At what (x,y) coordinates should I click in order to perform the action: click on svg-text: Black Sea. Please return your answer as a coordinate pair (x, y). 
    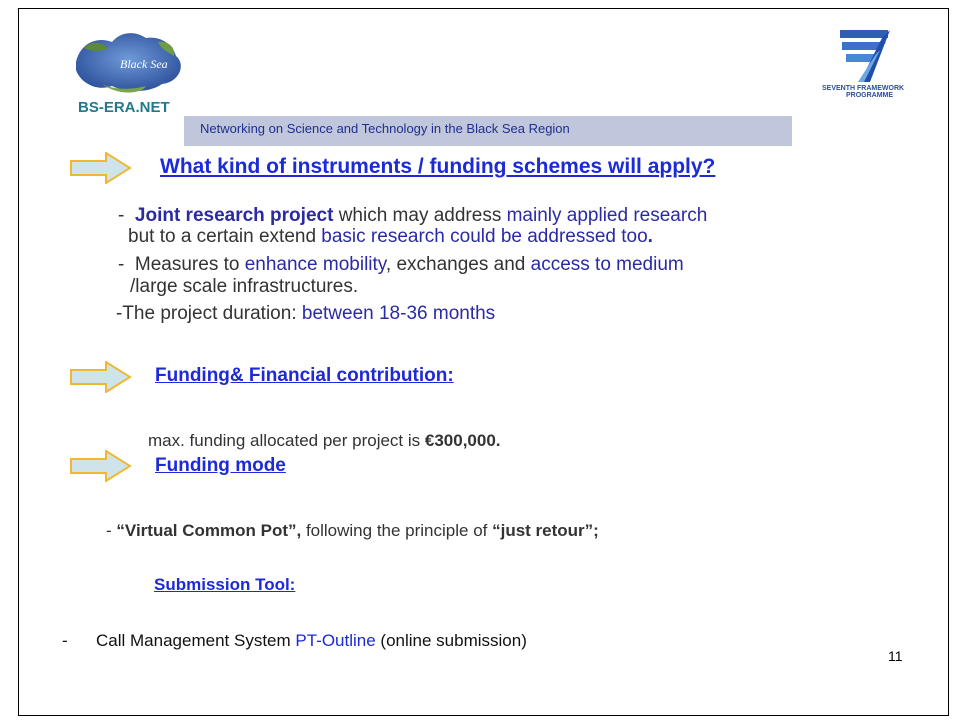
    Looking at the image, I should click on (144, 64).